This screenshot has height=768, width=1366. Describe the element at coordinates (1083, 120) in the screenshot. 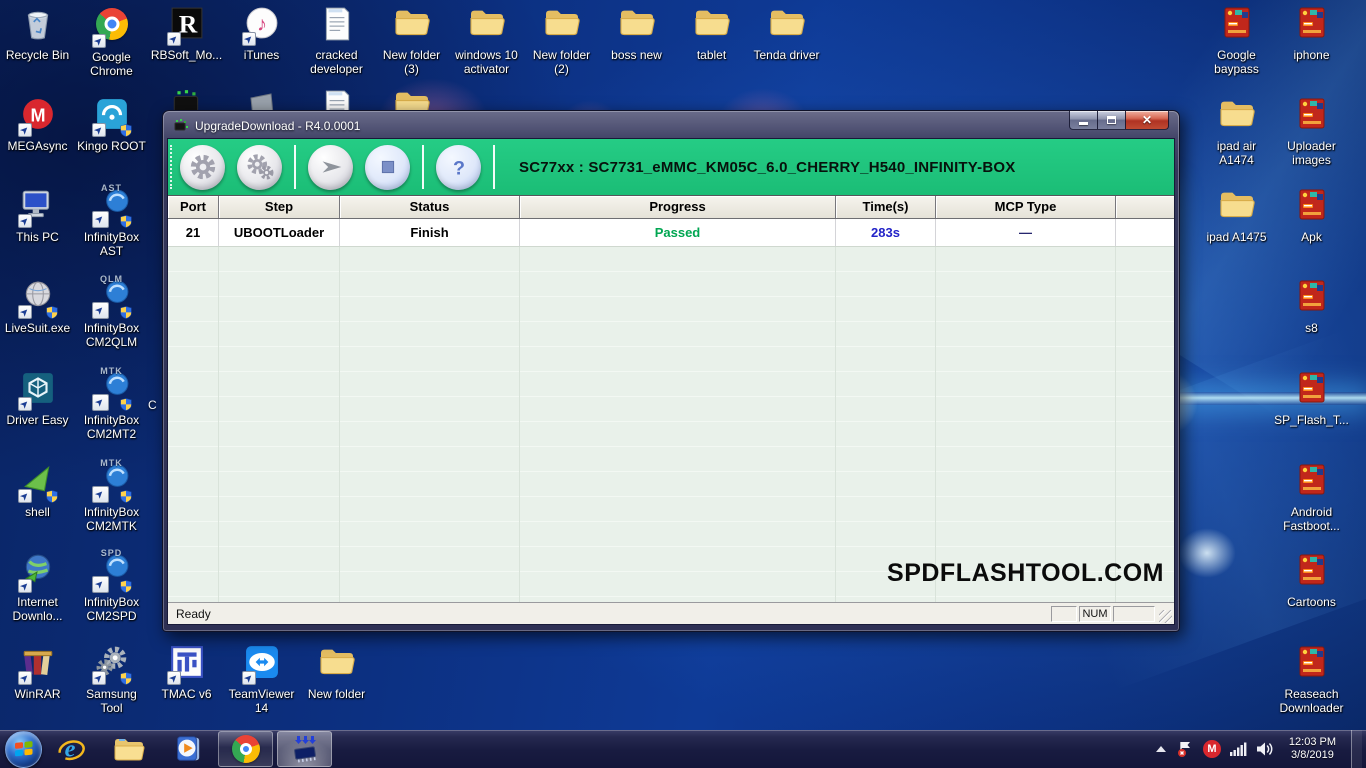

I see `minimize-button` at that location.